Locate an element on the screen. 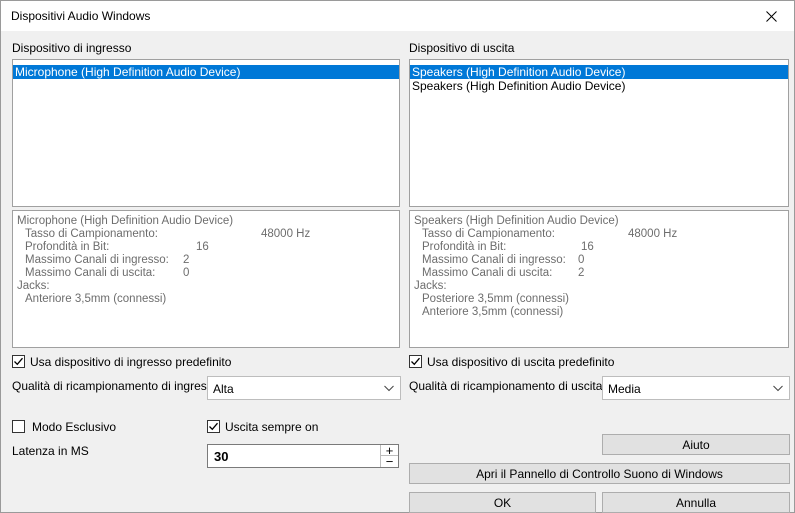  cancel-button: Annulla is located at coordinates (696, 502).